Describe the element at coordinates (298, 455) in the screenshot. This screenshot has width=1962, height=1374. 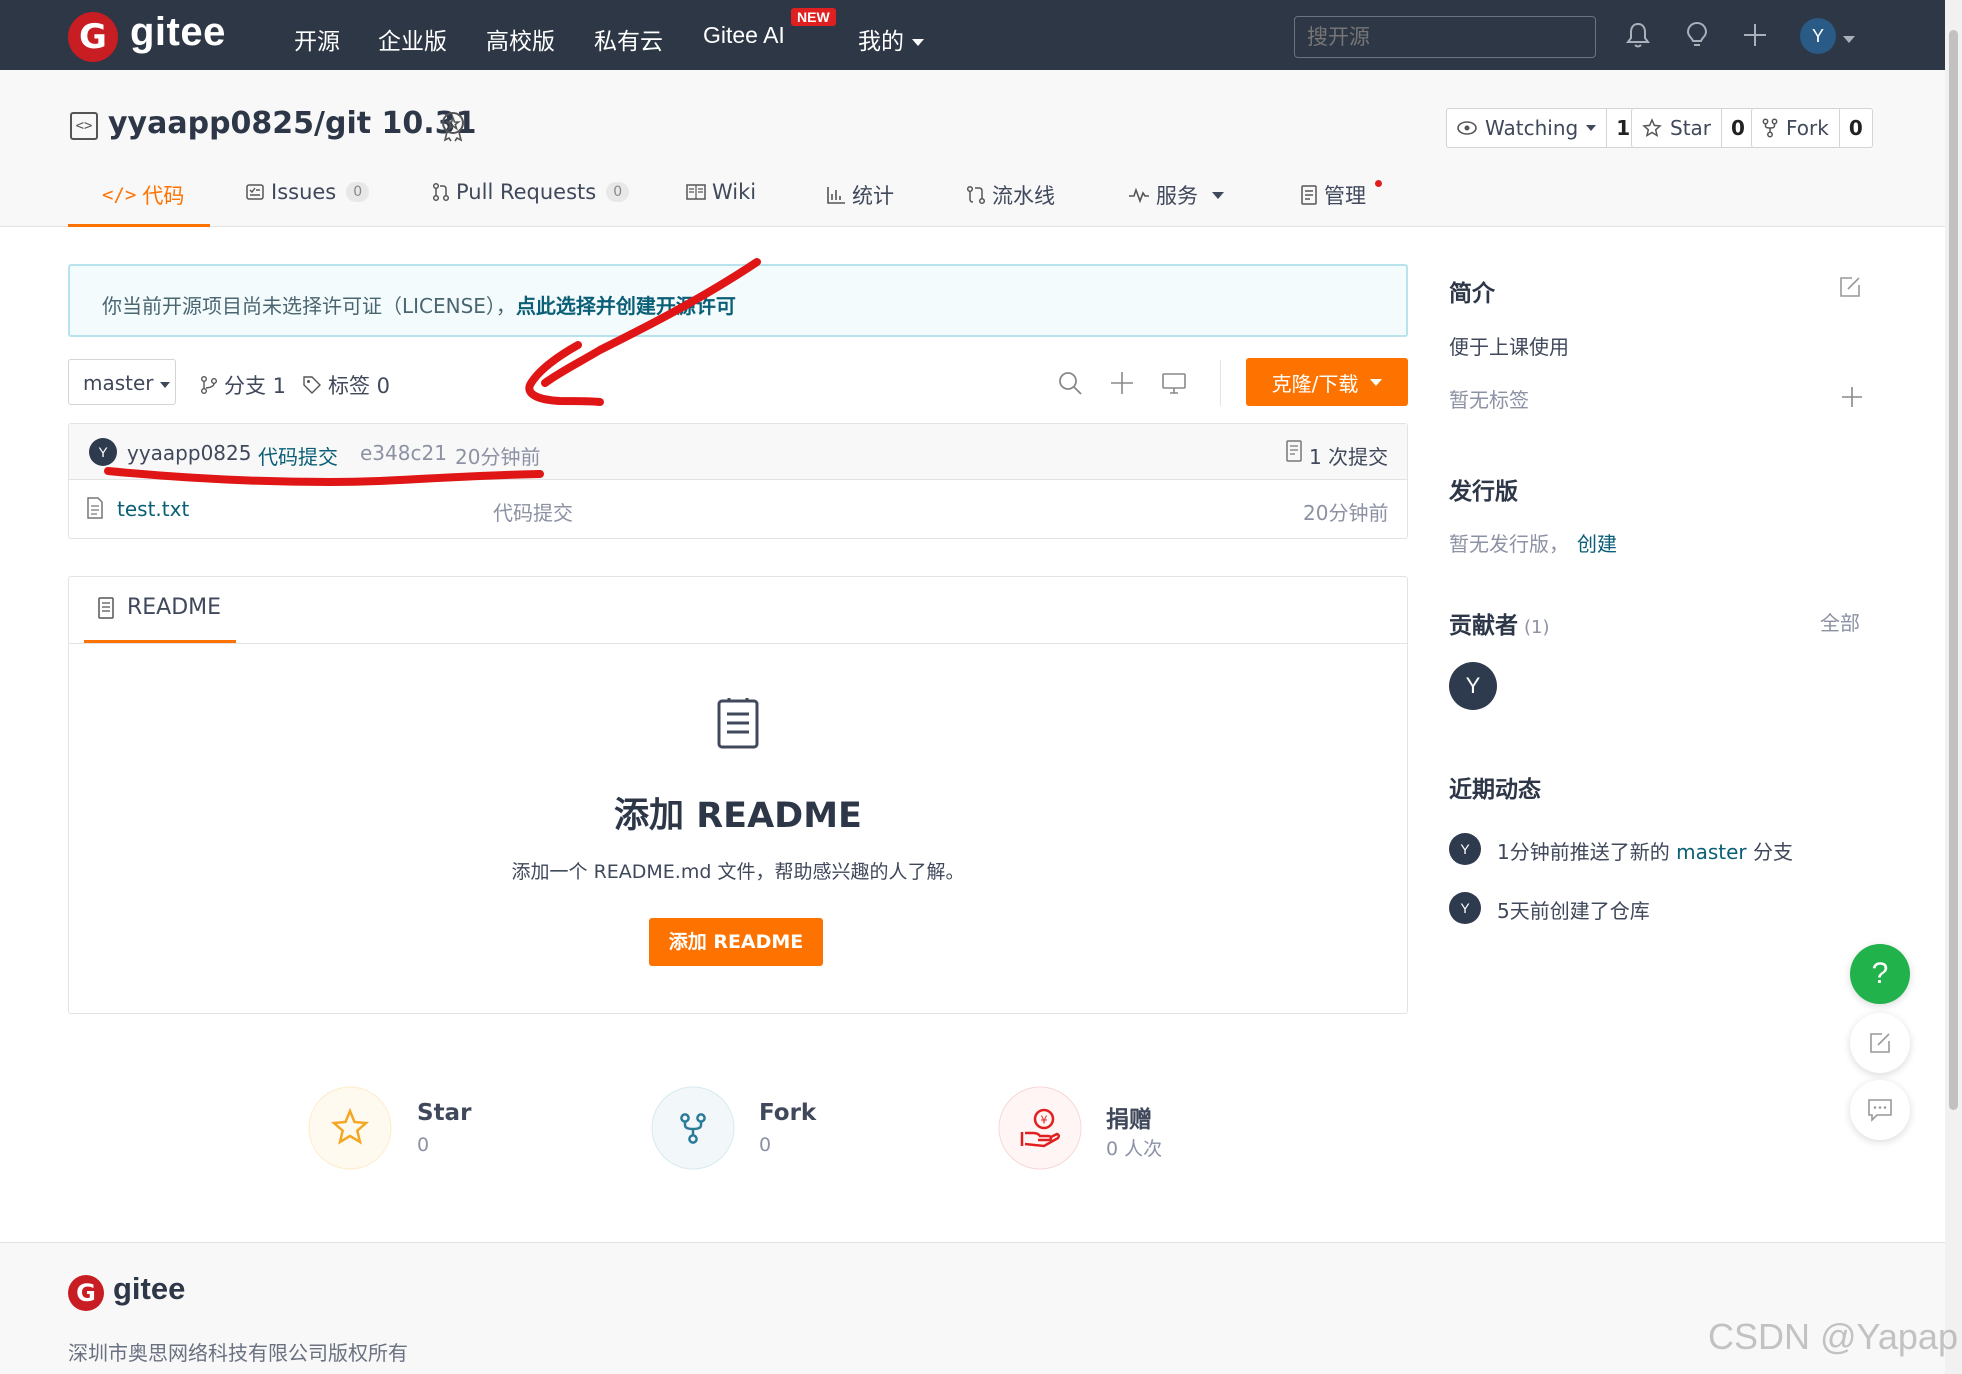
I see `commit-message: 代码提交` at that location.